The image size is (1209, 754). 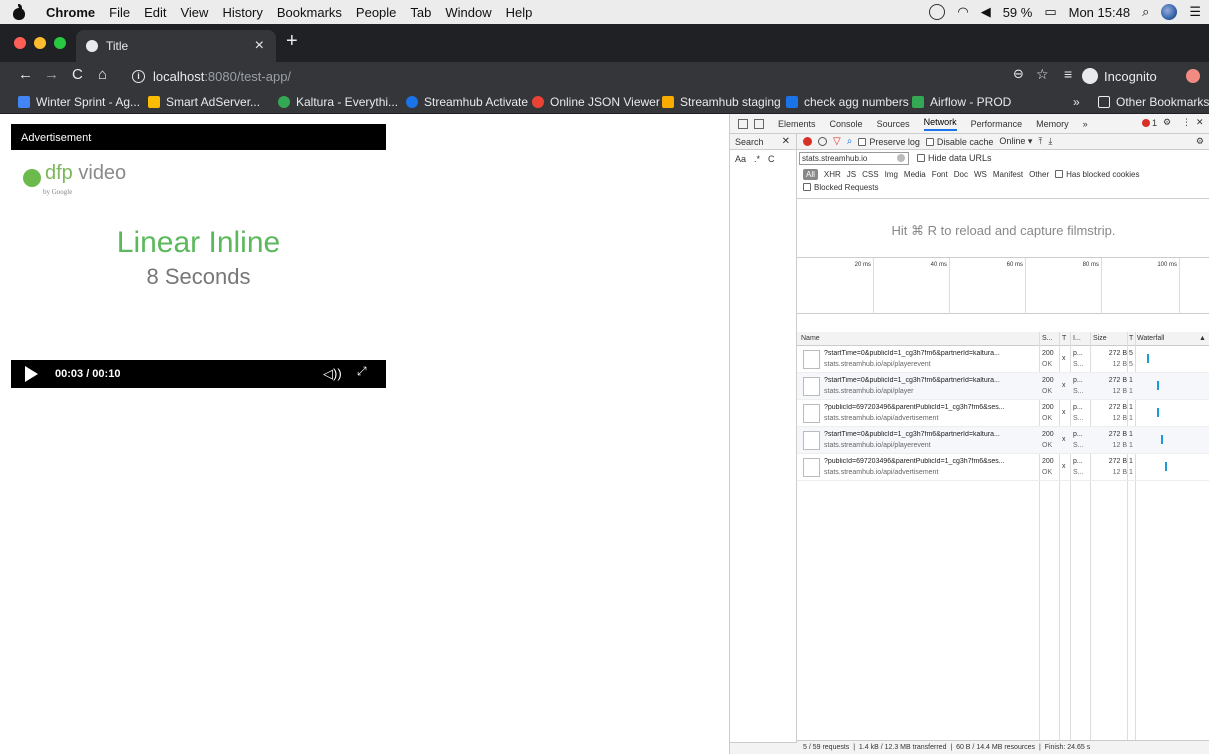 I want to click on menu-file: File, so click(x=119, y=12).